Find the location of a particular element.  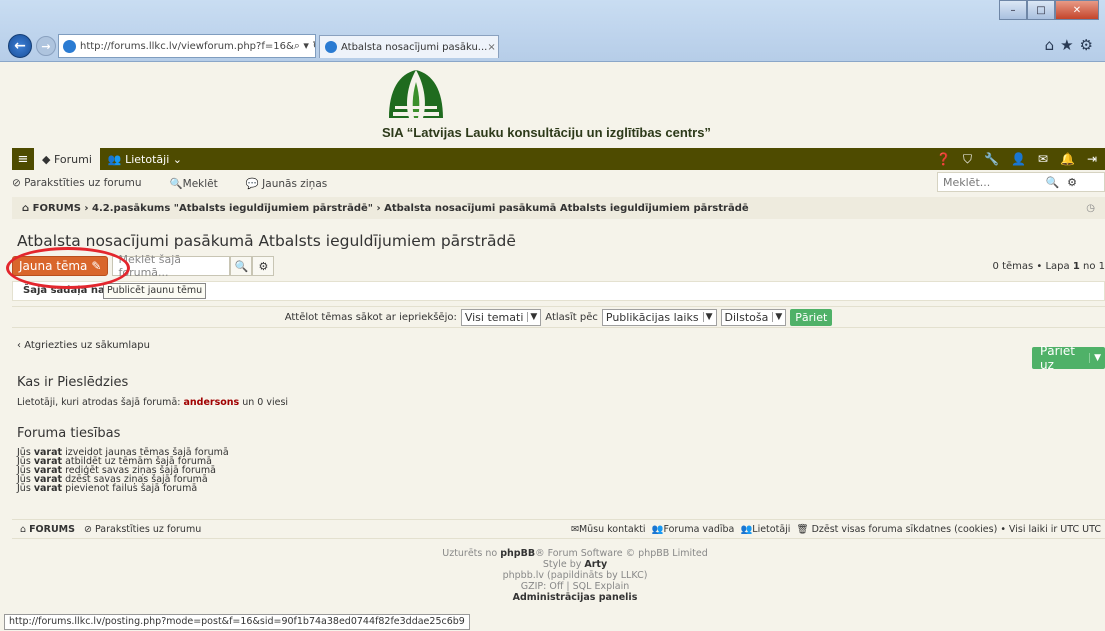

help-icon: ❓ is located at coordinates (943, 159).